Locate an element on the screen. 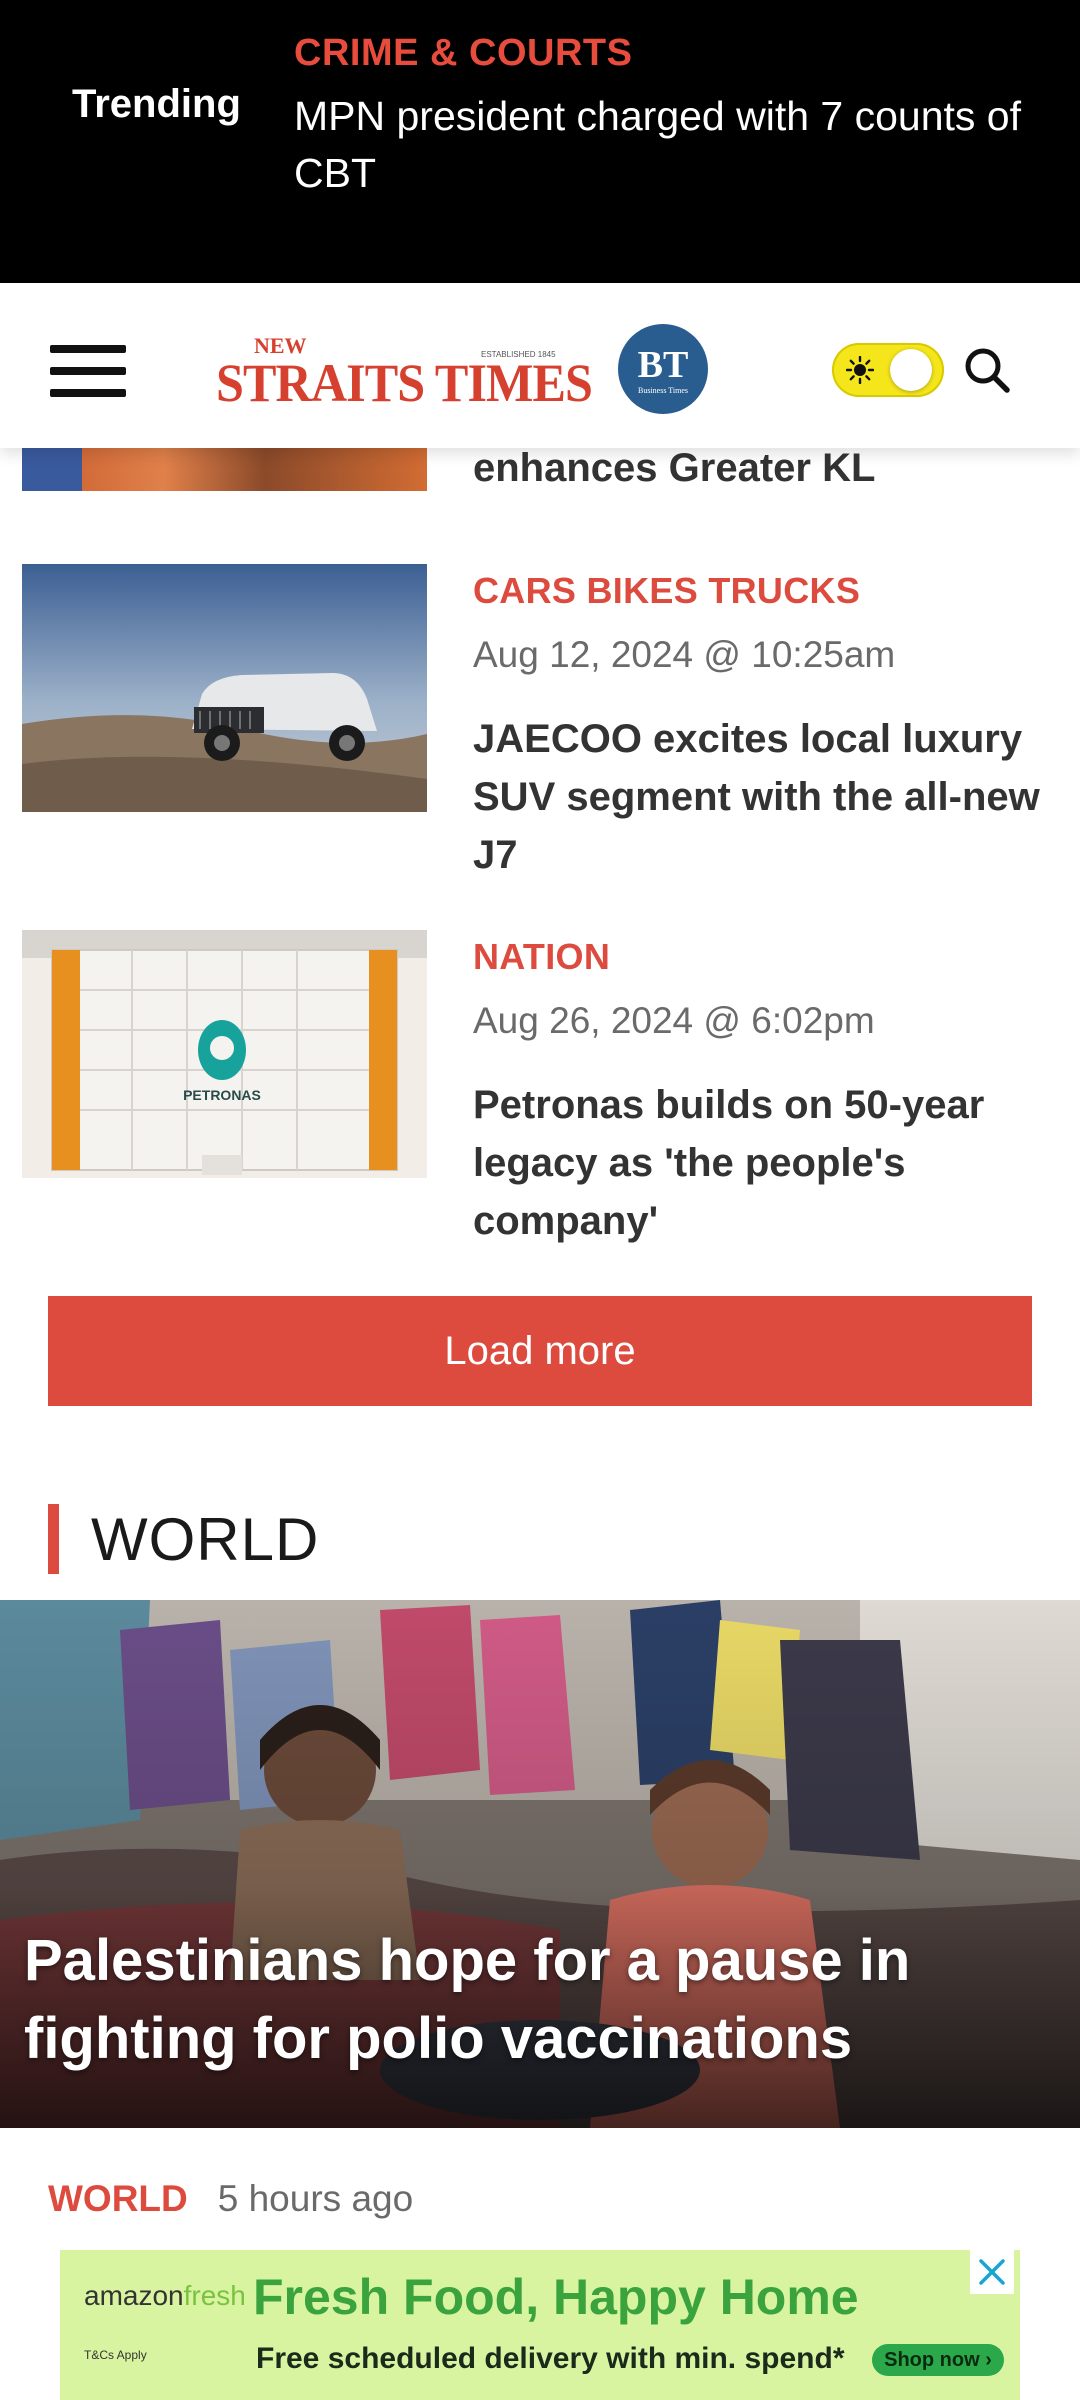  section-heading: WORLD is located at coordinates (183, 1539).